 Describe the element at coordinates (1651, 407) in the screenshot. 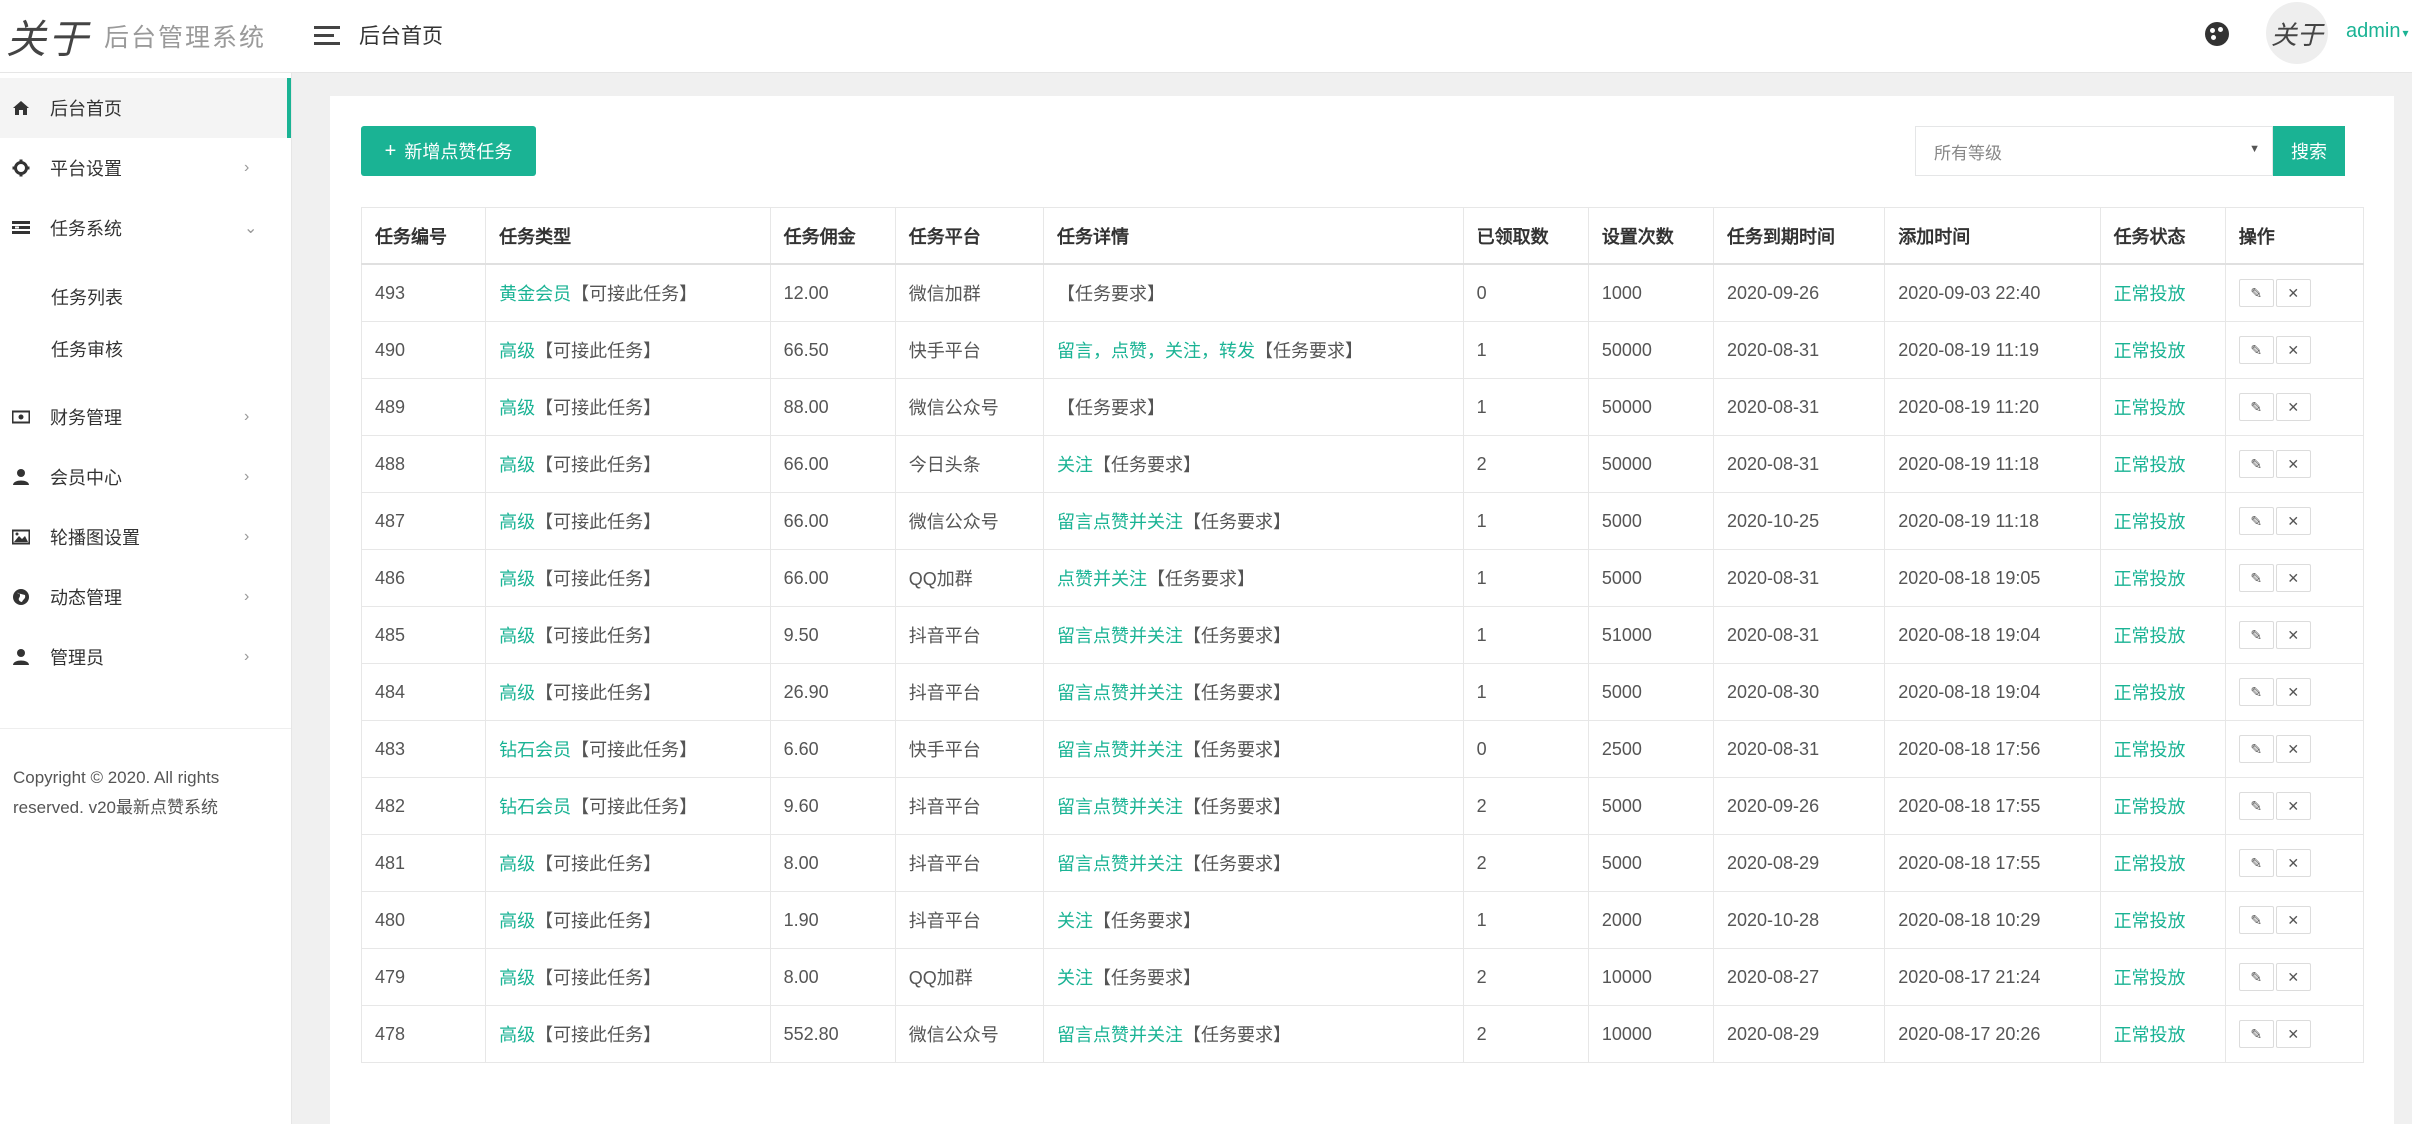

I see `cell-times: 50000` at that location.